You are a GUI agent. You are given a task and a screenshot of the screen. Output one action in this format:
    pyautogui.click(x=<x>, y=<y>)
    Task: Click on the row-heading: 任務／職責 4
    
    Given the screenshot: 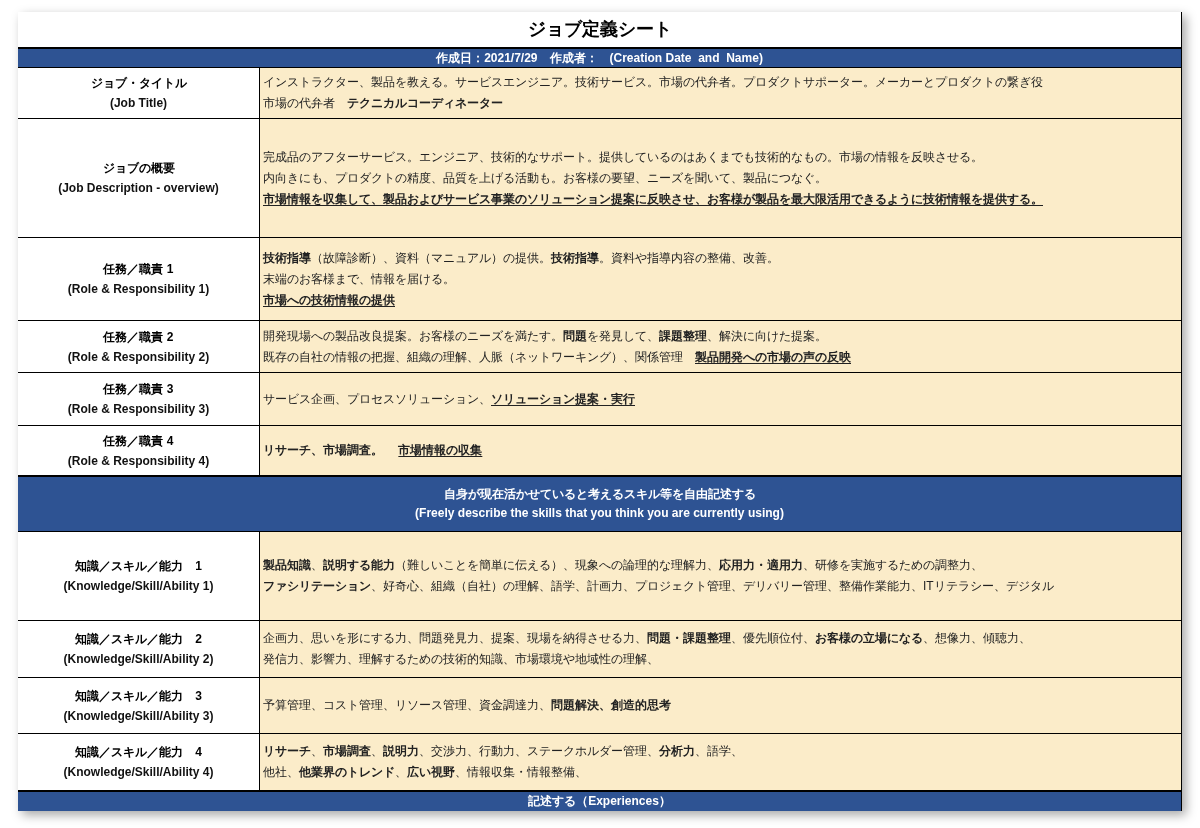 What is the action you would take?
    pyautogui.click(x=138, y=441)
    